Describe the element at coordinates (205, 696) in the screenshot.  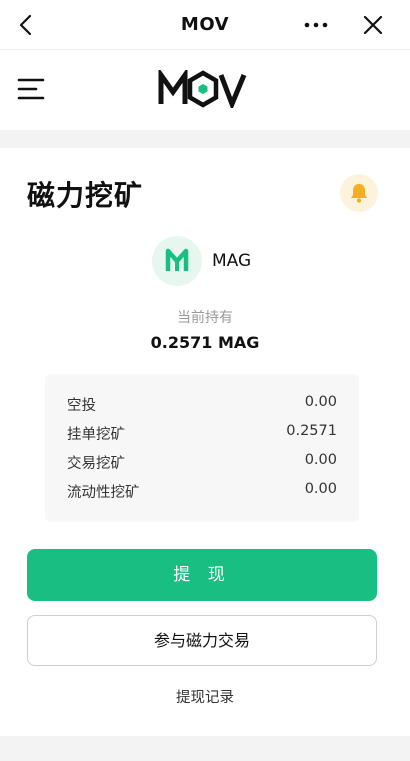
I see `withdraw-record-link: 提现记录` at that location.